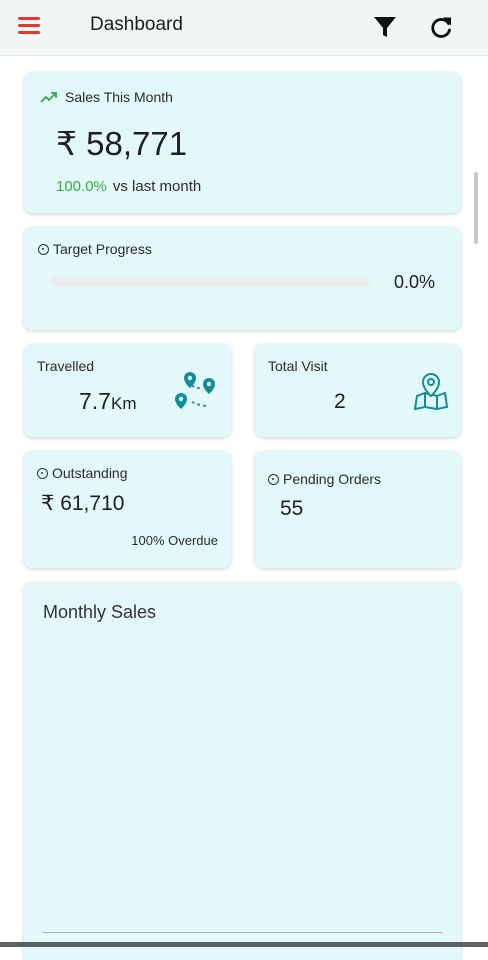  Describe the element at coordinates (332, 479) in the screenshot. I see `pending-orders-label: Pending Orders` at that location.